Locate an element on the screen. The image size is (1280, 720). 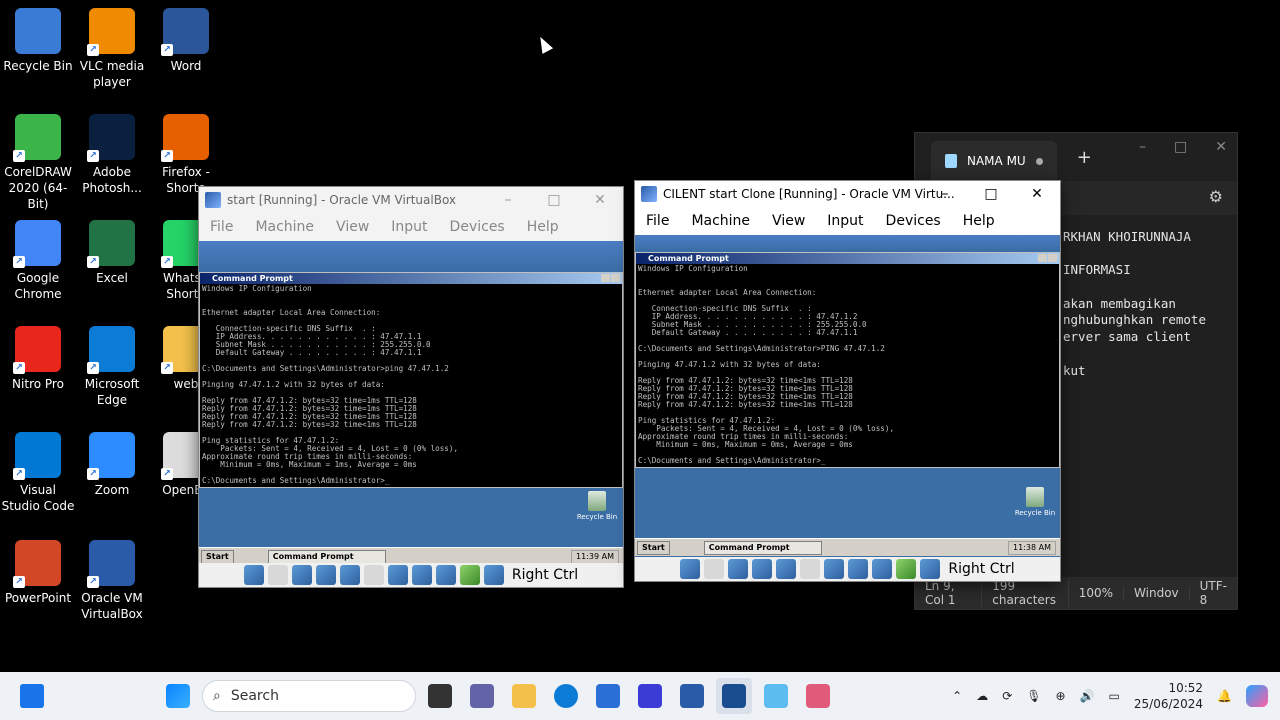
clock: 10:52 25/06/2024 is located at coordinates (1168, 696).